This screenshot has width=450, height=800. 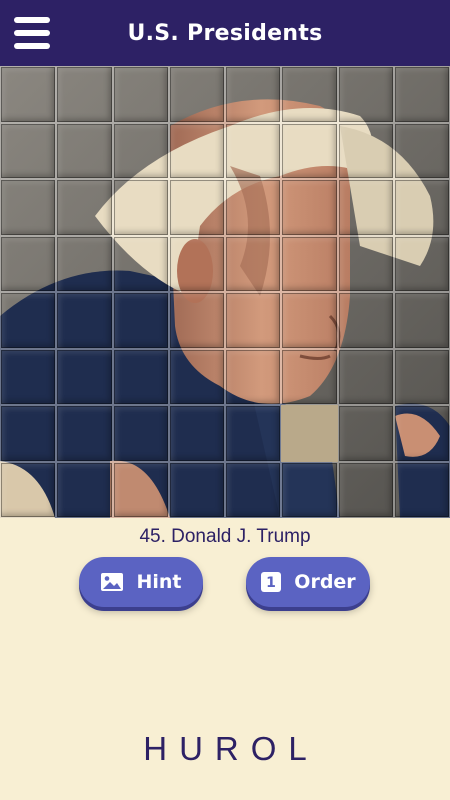 I want to click on number-one-icon: 1, so click(x=271, y=582).